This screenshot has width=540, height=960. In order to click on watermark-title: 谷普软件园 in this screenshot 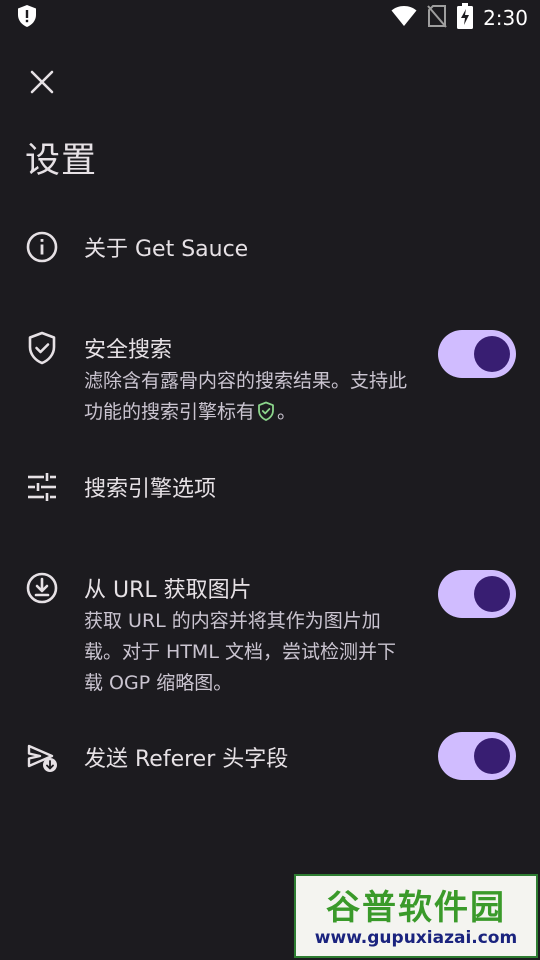, I will do `click(416, 908)`.